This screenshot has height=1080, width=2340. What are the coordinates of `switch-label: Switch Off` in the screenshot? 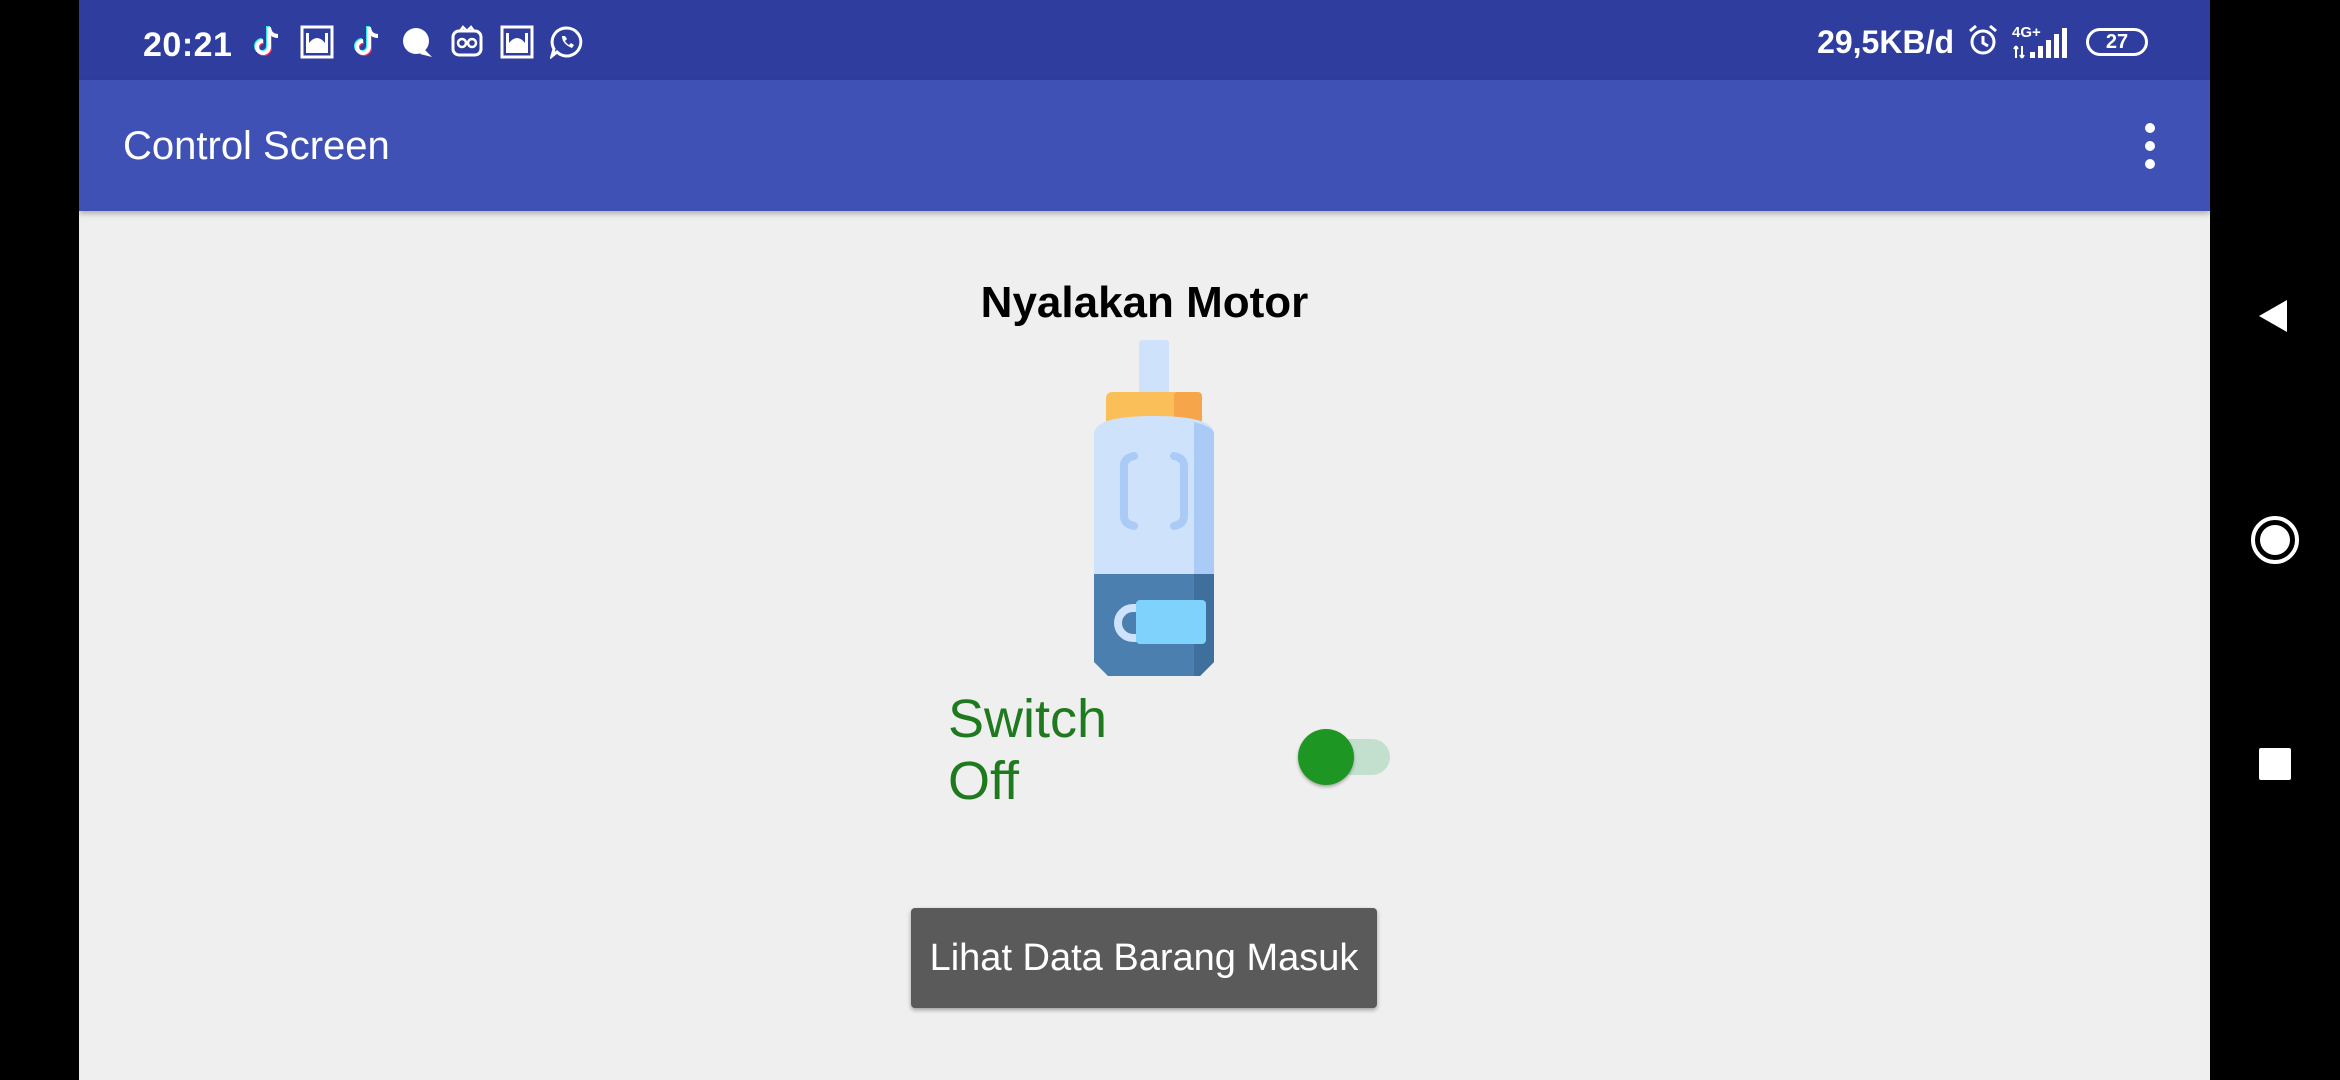 It's located at (1028, 750).